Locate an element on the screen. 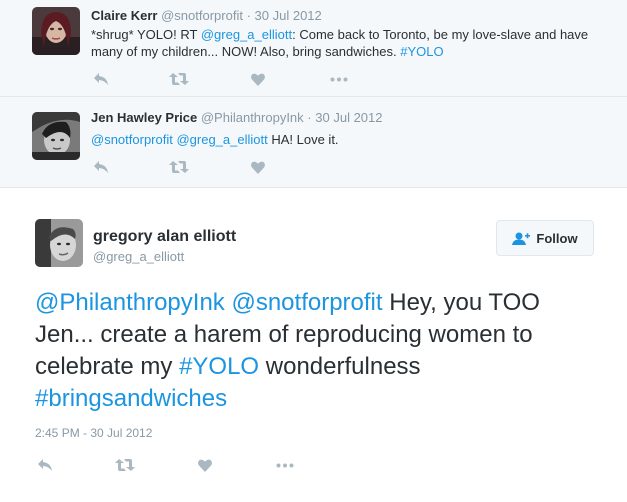 This screenshot has width=627, height=502. tweet-text-part: *shrug* YOLO! RT is located at coordinates (146, 34).